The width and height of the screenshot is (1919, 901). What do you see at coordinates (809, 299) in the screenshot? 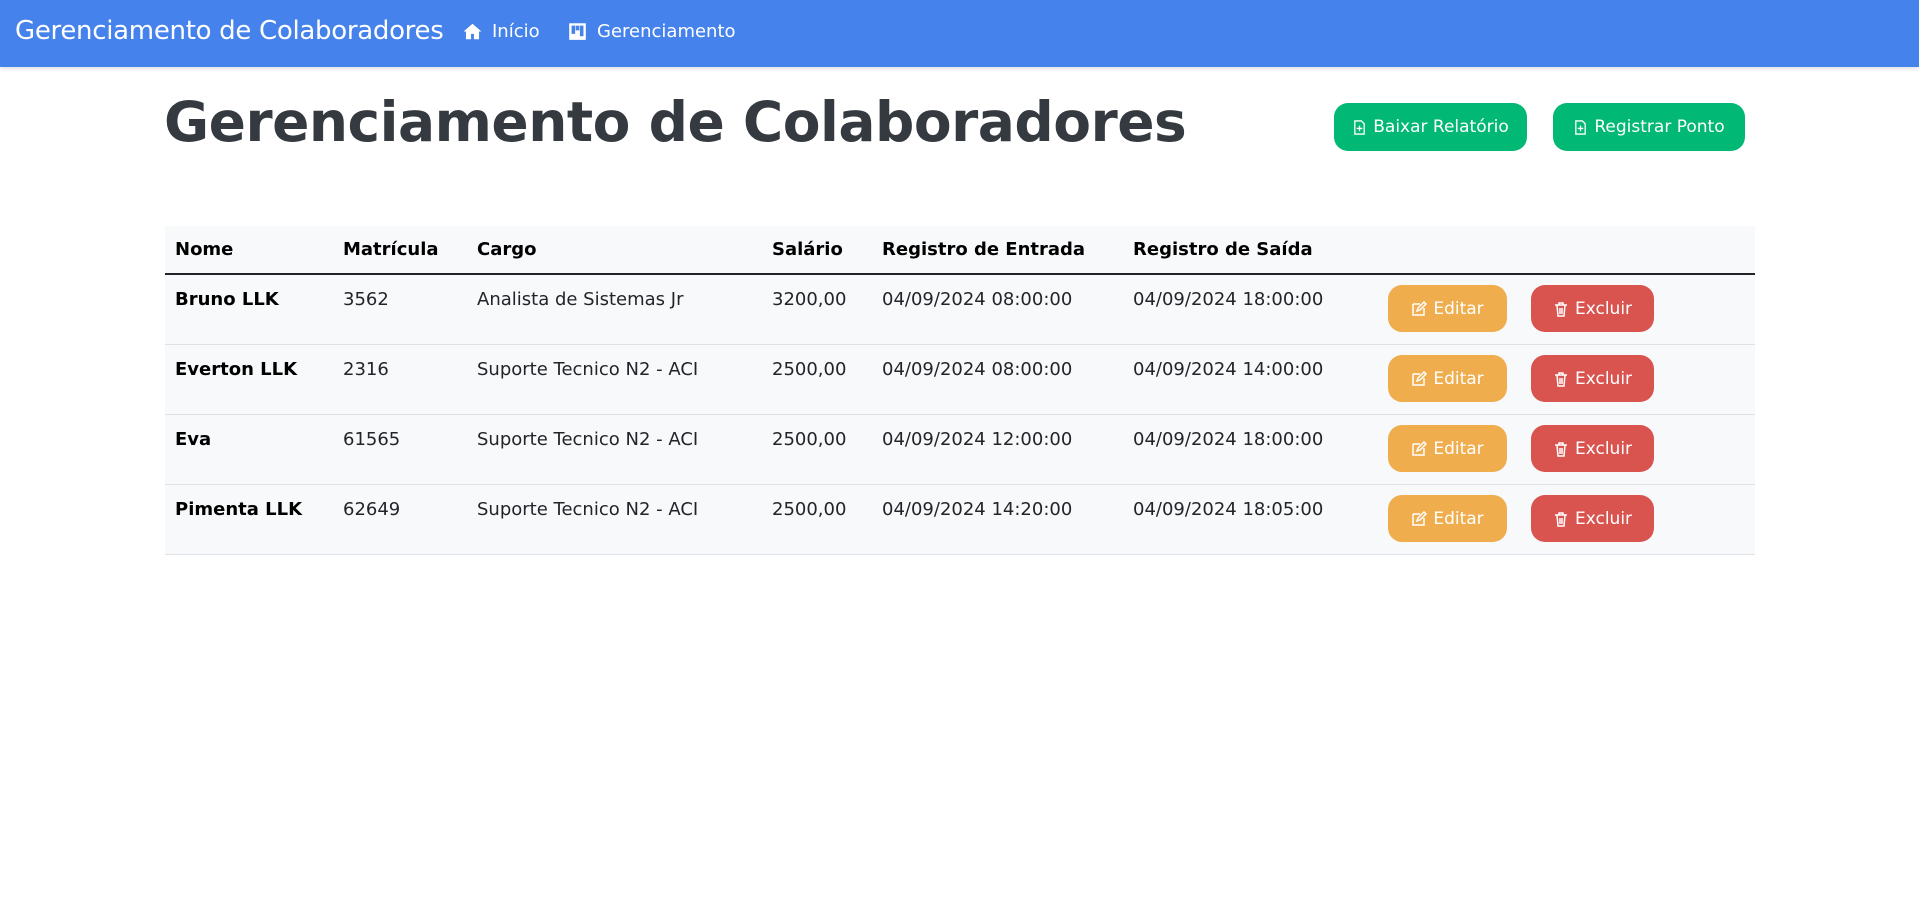
I see `cell-salario: 3200,00` at bounding box center [809, 299].